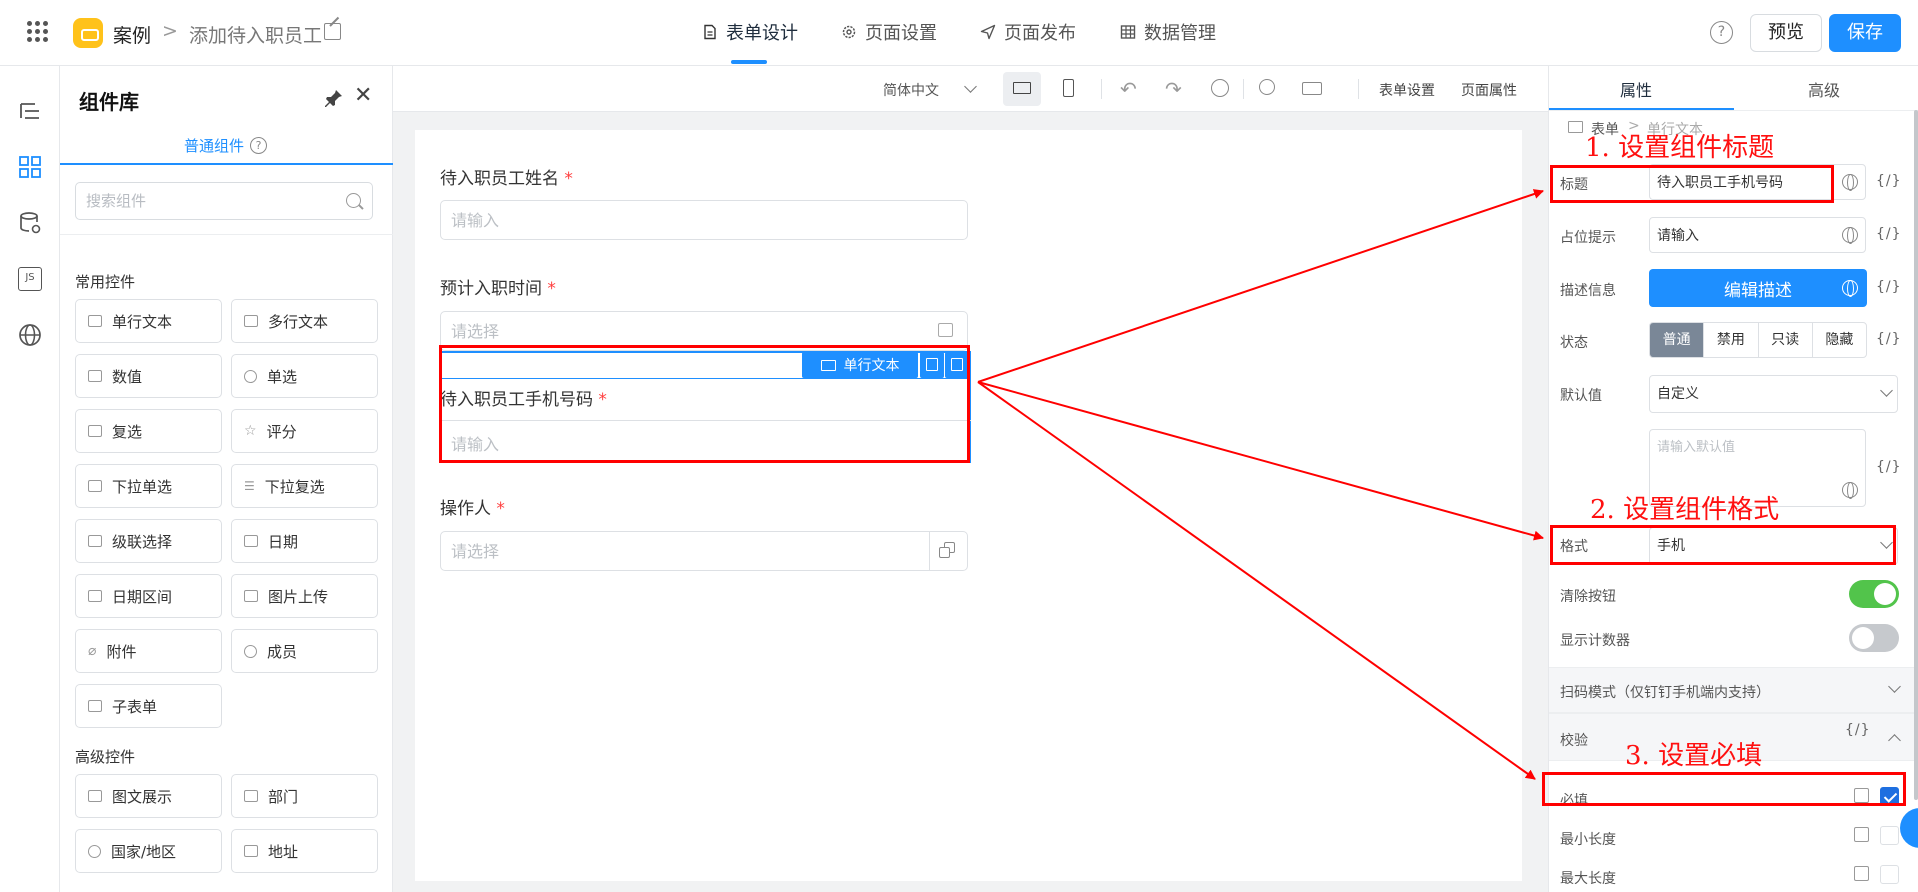  What do you see at coordinates (1757, 235) in the screenshot?
I see `placeholder-input` at bounding box center [1757, 235].